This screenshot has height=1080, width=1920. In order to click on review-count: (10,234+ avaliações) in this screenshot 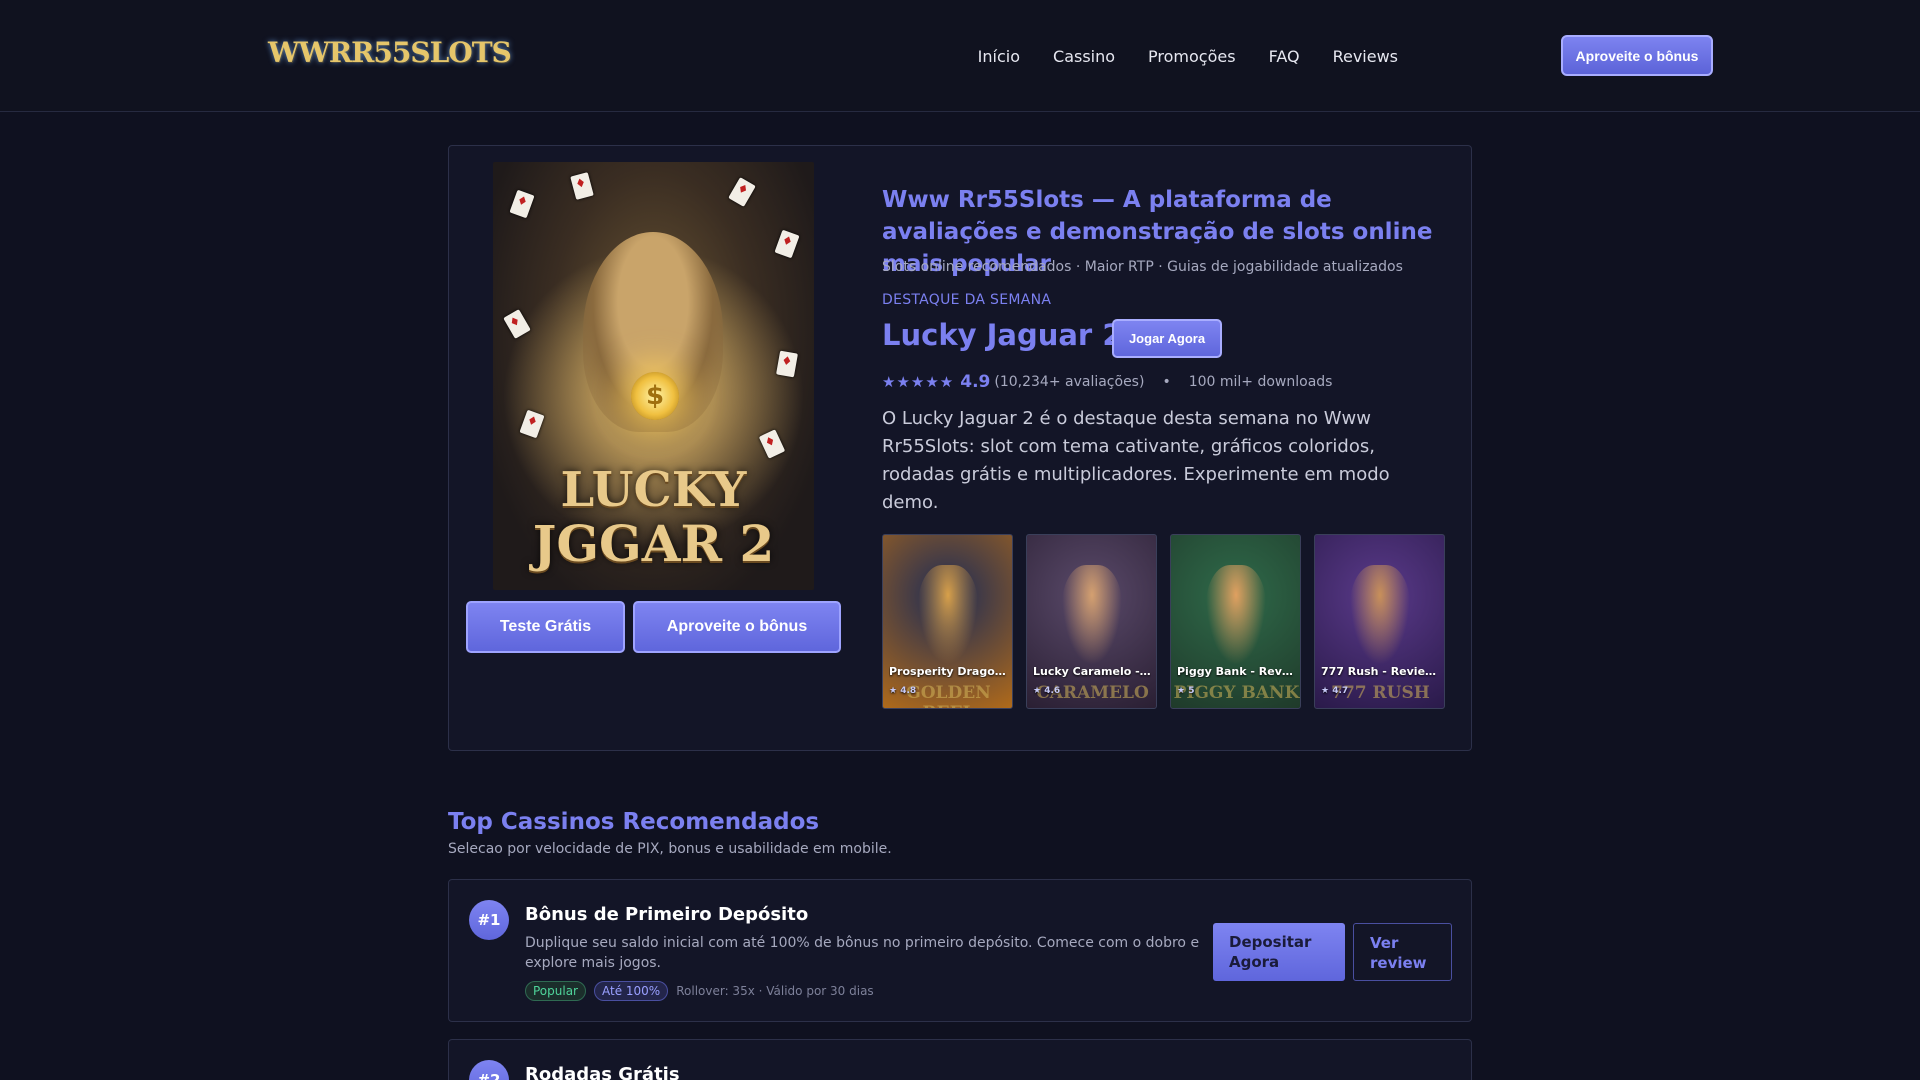, I will do `click(1069, 382)`.